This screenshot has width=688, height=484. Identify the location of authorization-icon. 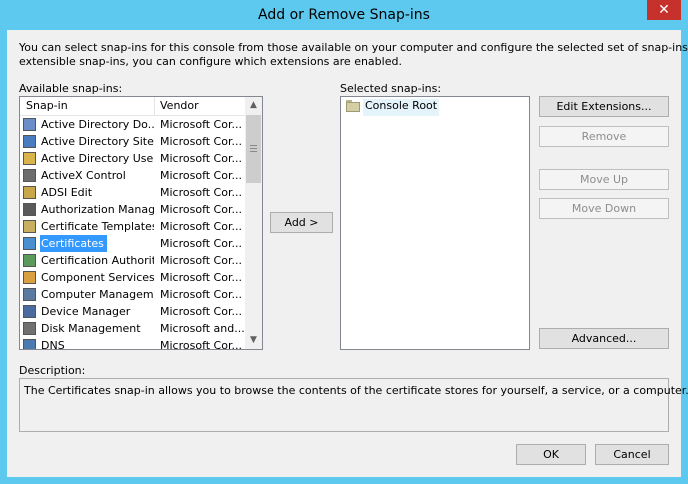
(29, 209).